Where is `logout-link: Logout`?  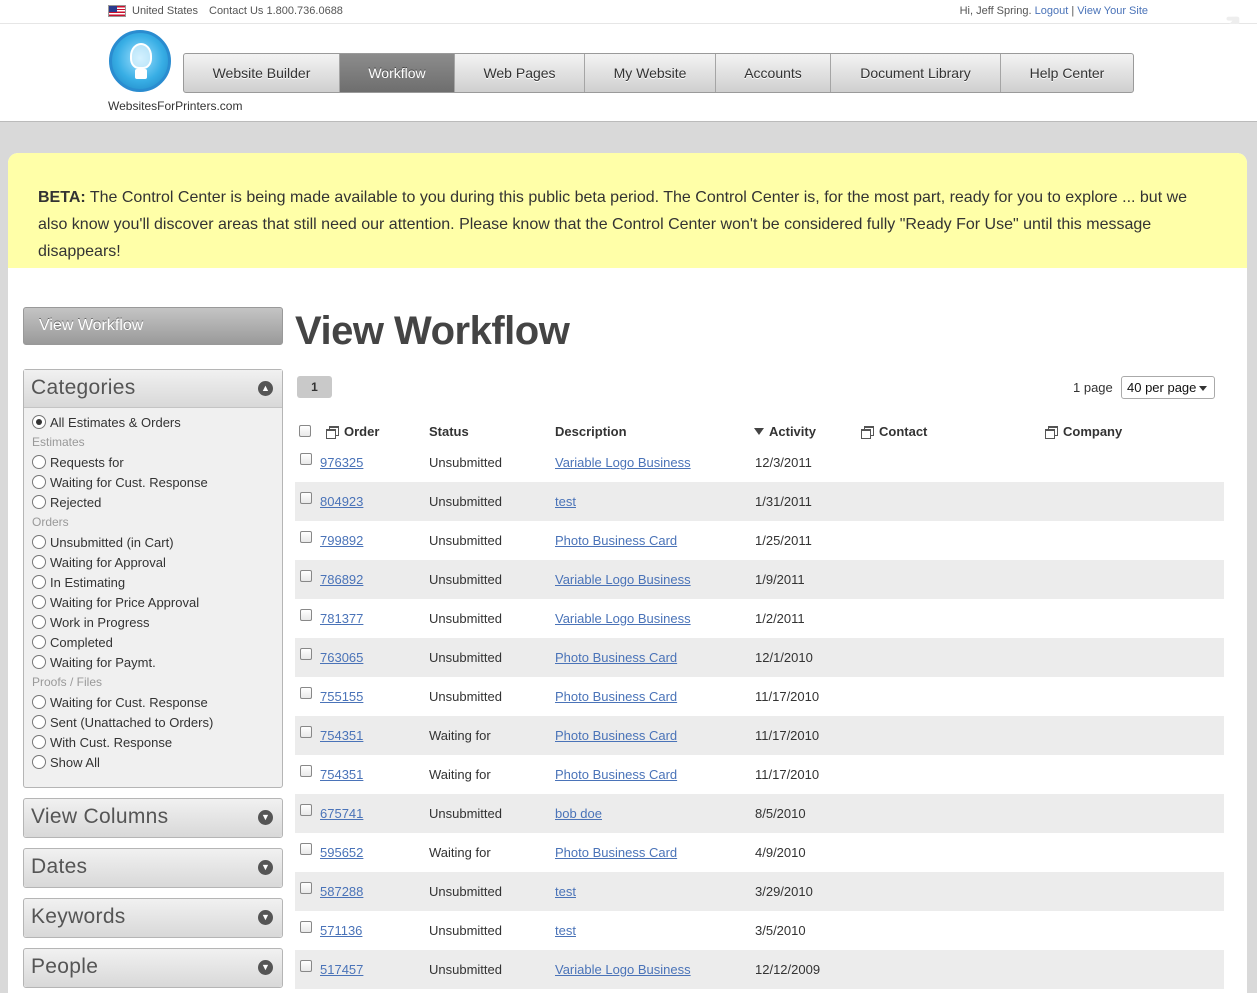
logout-link: Logout is located at coordinates (1052, 11).